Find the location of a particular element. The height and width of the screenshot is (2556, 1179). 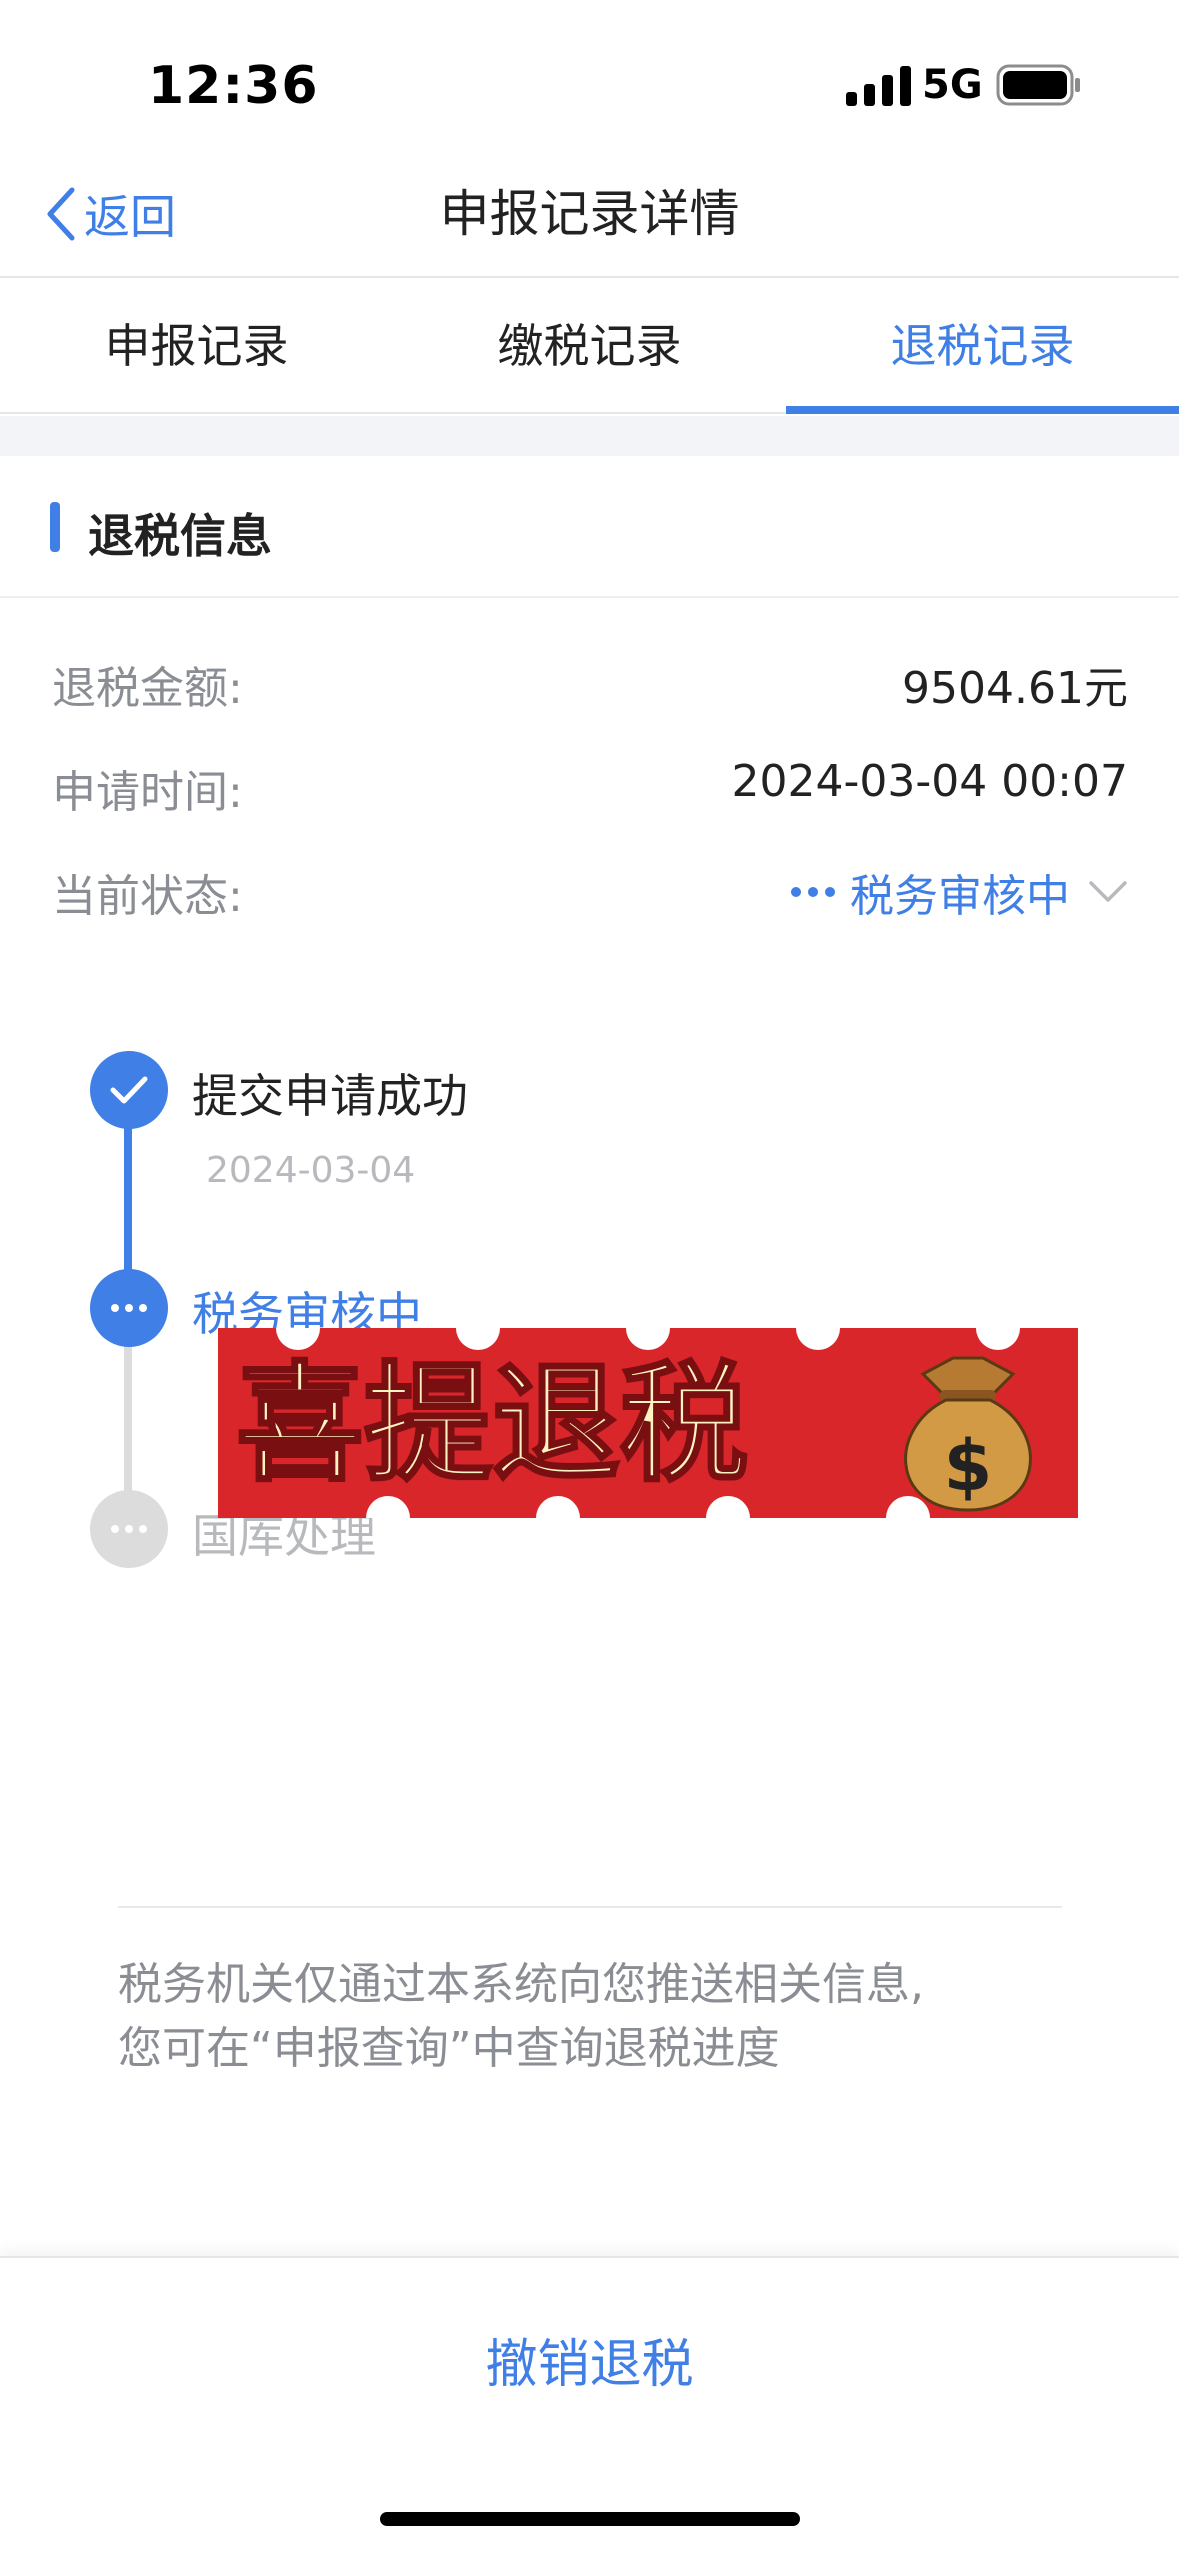

step-pending-node is located at coordinates (129, 1529).